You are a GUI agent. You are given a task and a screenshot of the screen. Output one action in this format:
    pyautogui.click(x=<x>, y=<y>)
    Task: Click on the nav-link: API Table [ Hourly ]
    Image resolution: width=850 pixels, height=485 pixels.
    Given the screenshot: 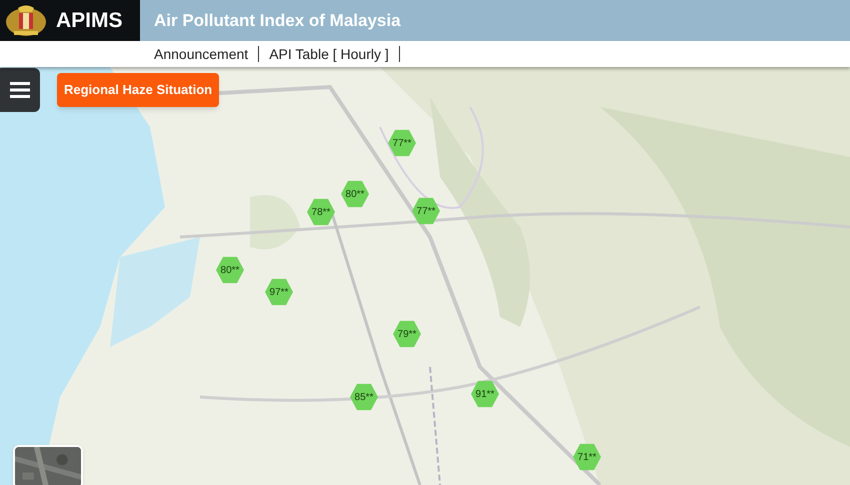 What is the action you would take?
    pyautogui.click(x=329, y=54)
    